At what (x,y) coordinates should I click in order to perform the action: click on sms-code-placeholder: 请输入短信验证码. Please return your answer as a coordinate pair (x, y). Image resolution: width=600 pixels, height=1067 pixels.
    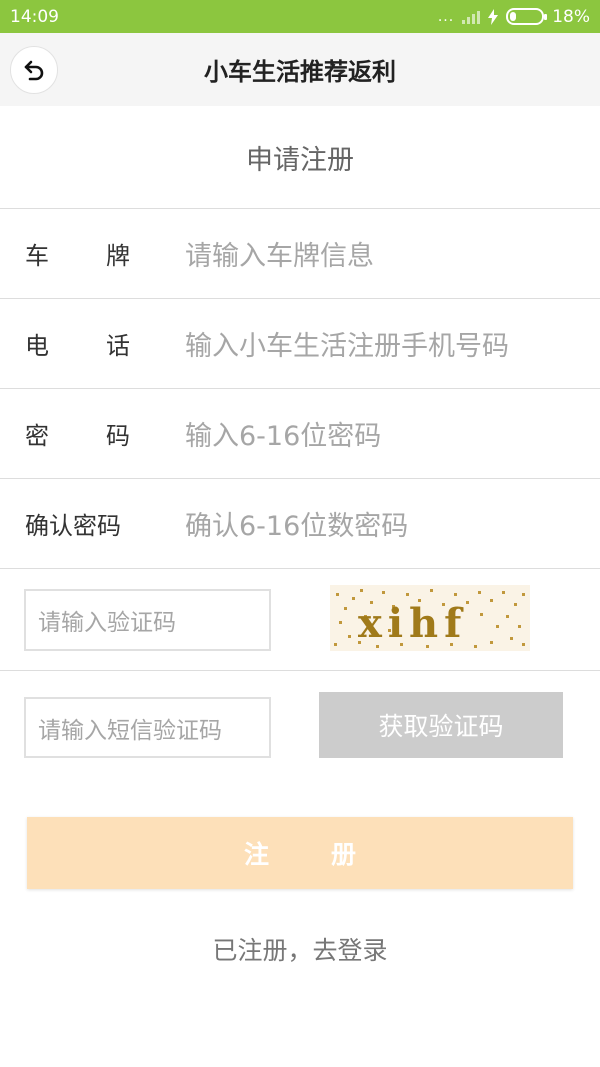
    Looking at the image, I should click on (130, 730).